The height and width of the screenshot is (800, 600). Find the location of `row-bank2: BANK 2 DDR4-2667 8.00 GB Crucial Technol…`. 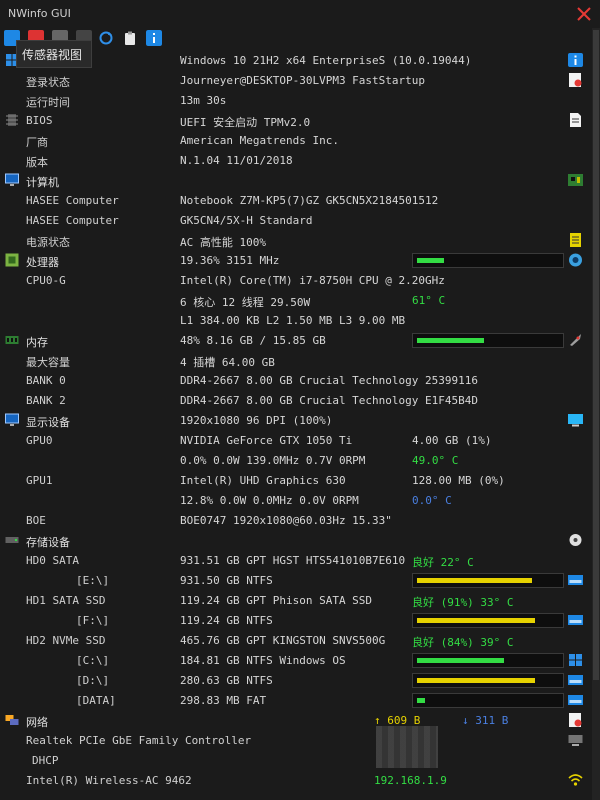

row-bank2: BANK 2 DDR4-2667 8.00 GB Crucial Technol… is located at coordinates (295, 400).